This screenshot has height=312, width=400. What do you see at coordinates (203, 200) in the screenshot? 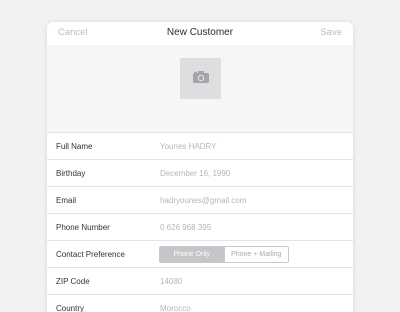
I see `email-field: hadryounes@gmail.com` at bounding box center [203, 200].